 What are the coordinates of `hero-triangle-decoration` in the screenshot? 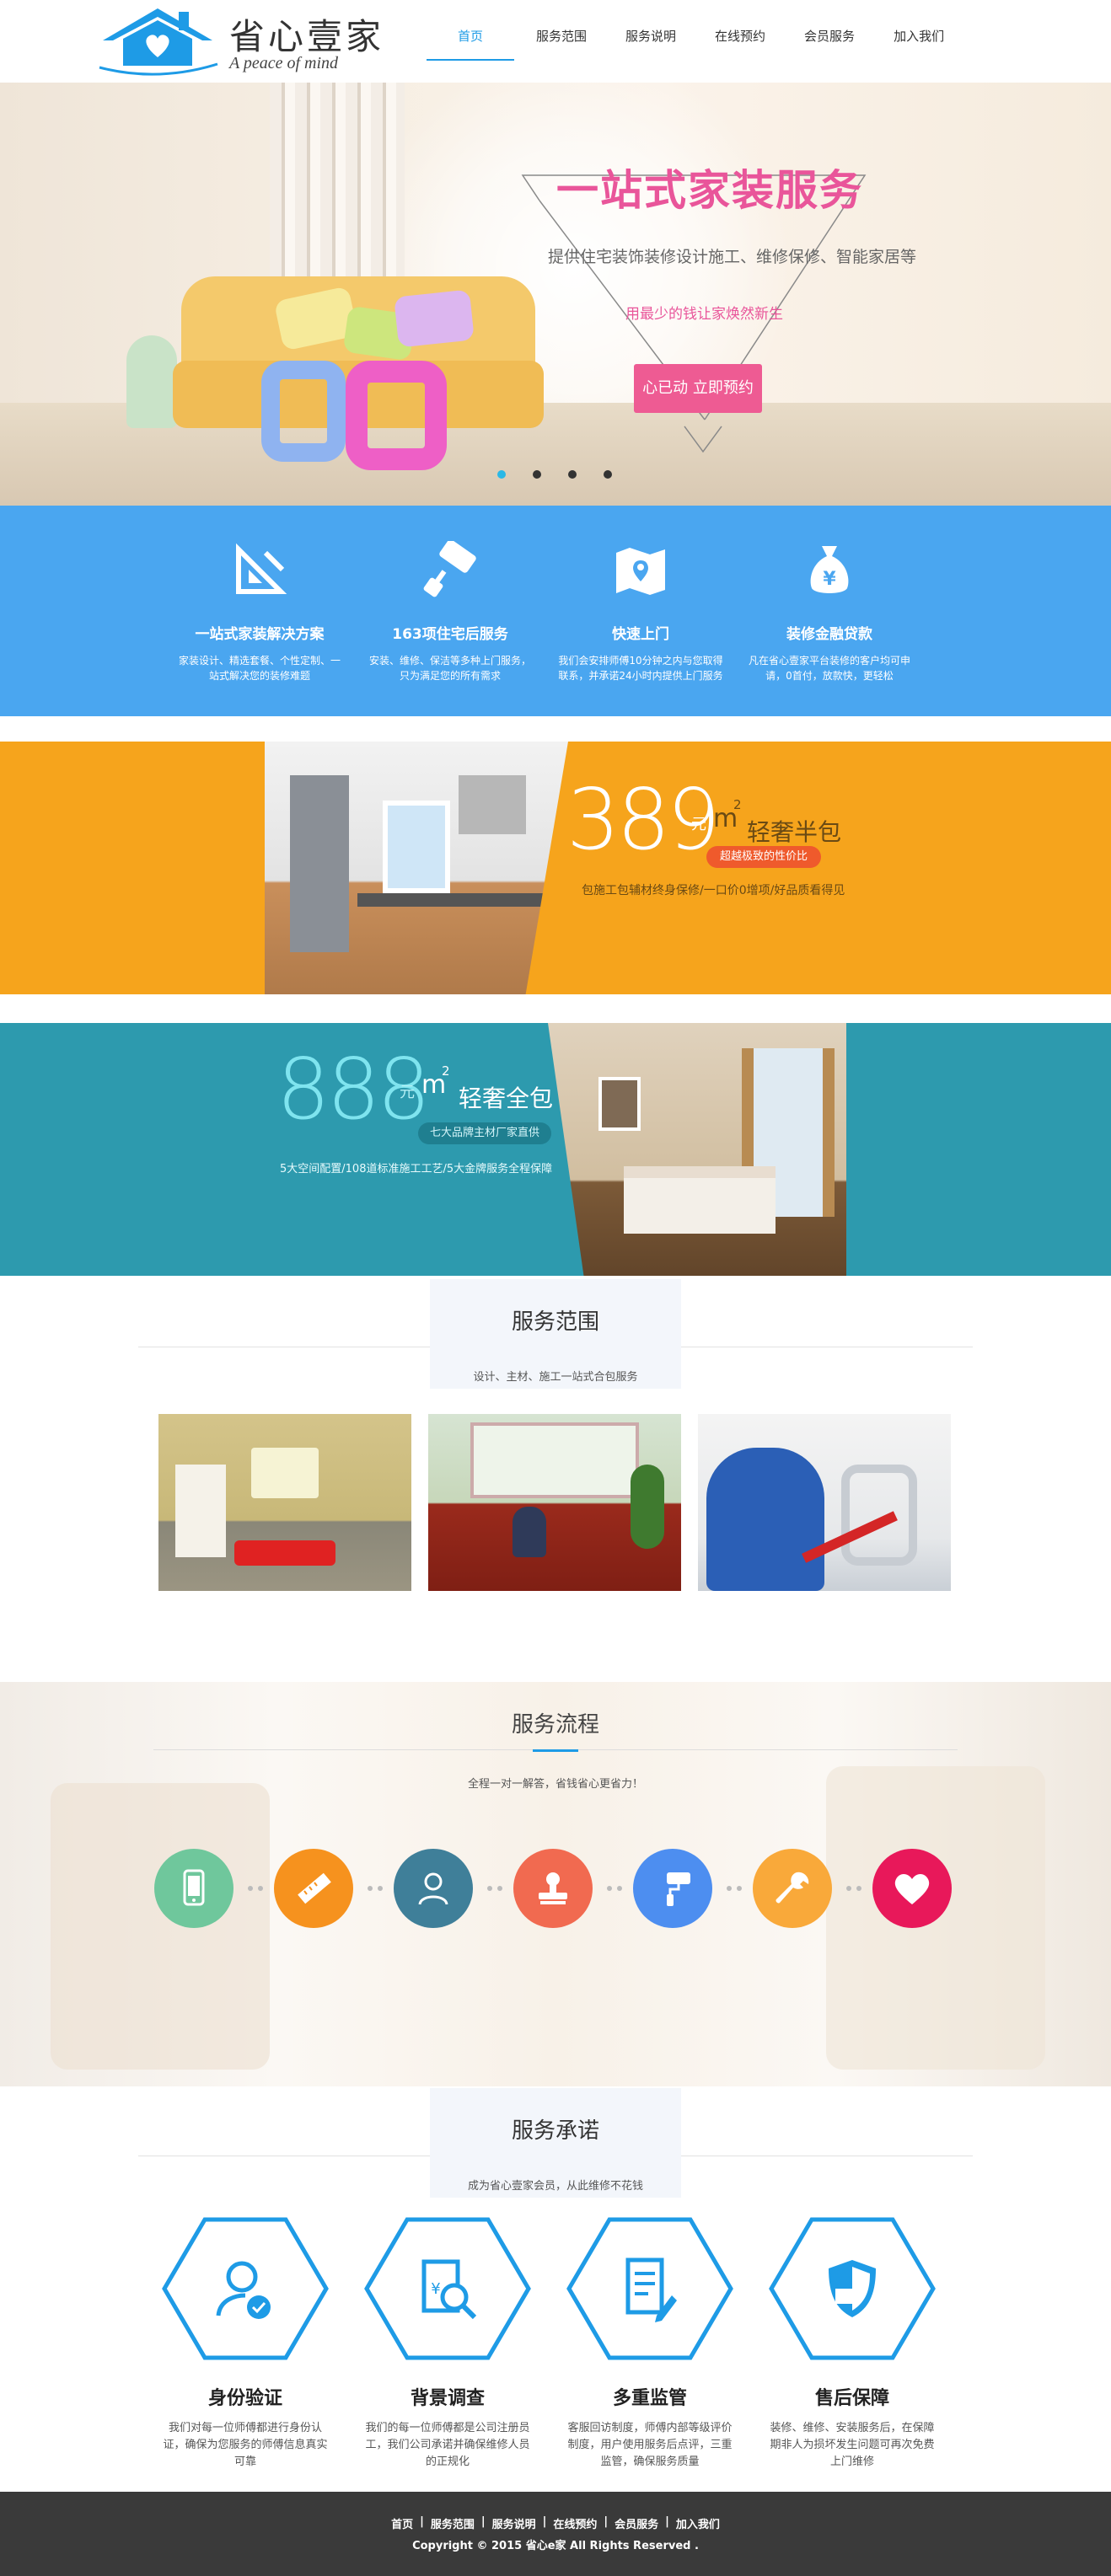 It's located at (694, 314).